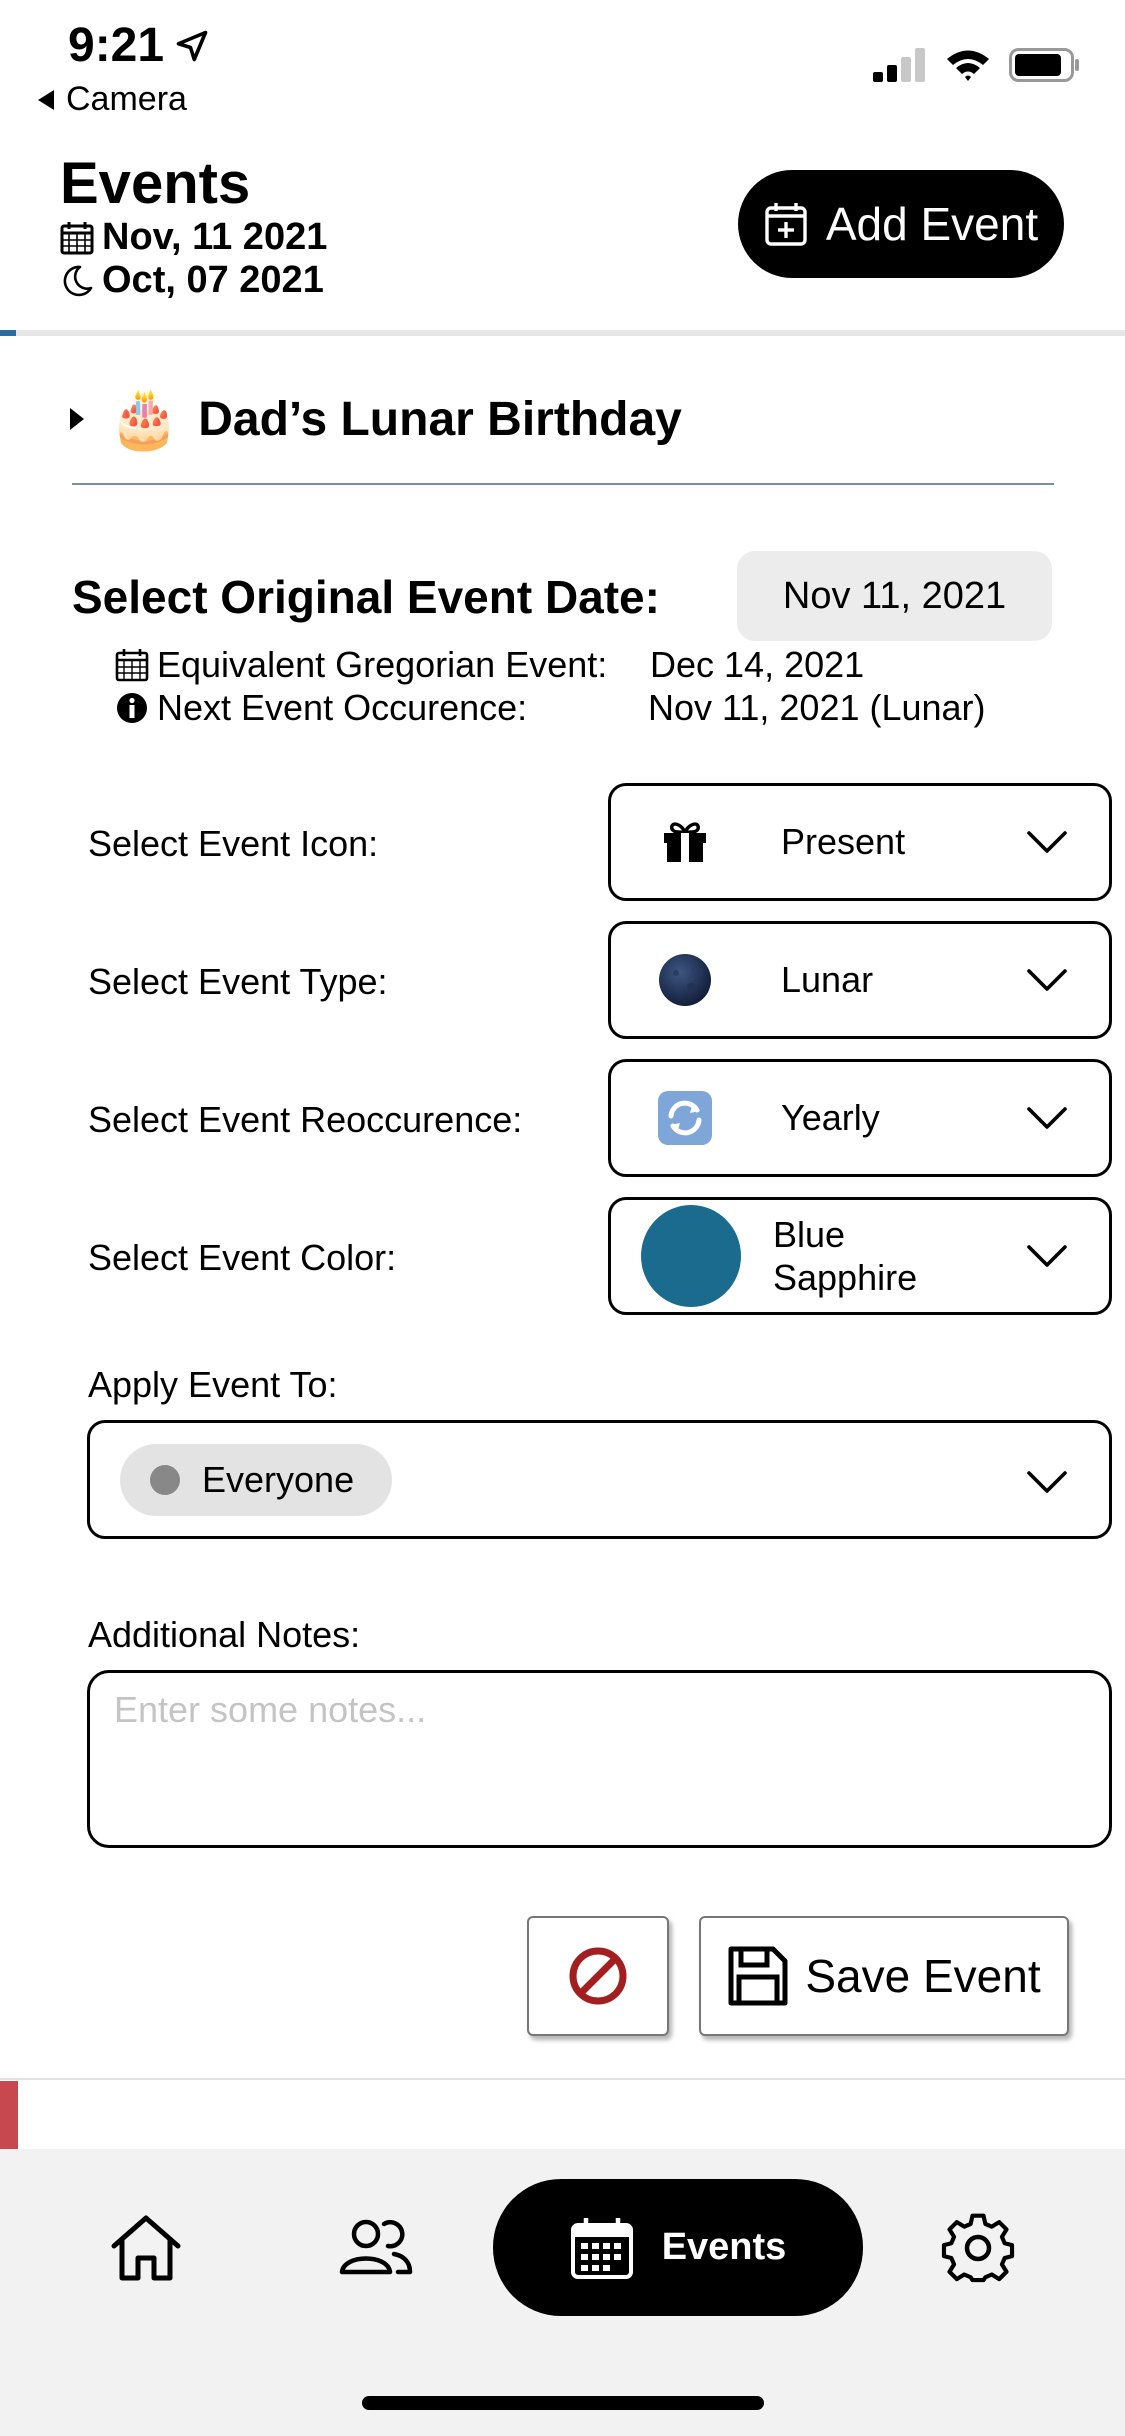 This screenshot has height=2436, width=1125. What do you see at coordinates (382, 664) in the screenshot?
I see `equivalent-gregorian-label: Equivalent Gregorian Event:` at bounding box center [382, 664].